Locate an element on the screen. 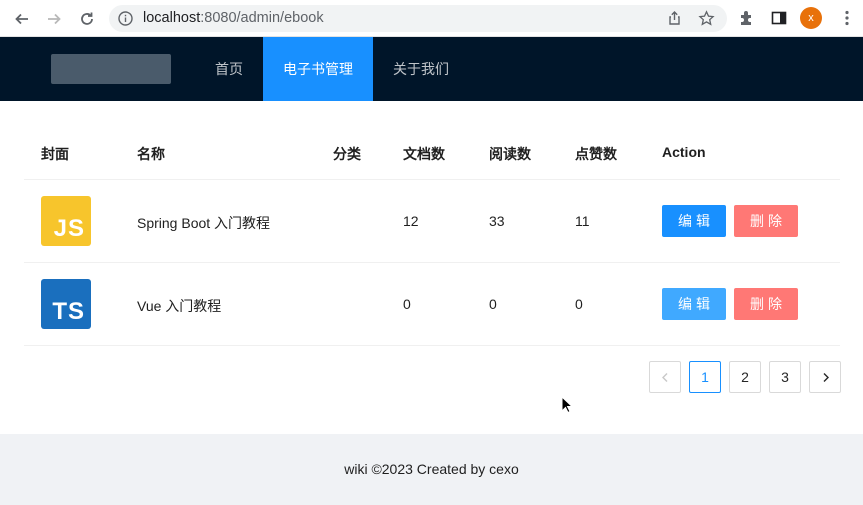  column-header-cover: 封面 is located at coordinates (55, 154).